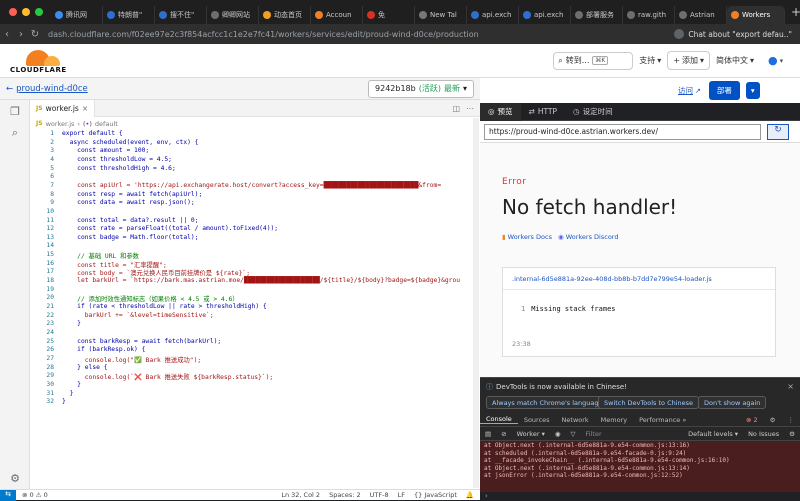  I want to click on code-line: // 基础 URL 和参数, so click(100, 255).